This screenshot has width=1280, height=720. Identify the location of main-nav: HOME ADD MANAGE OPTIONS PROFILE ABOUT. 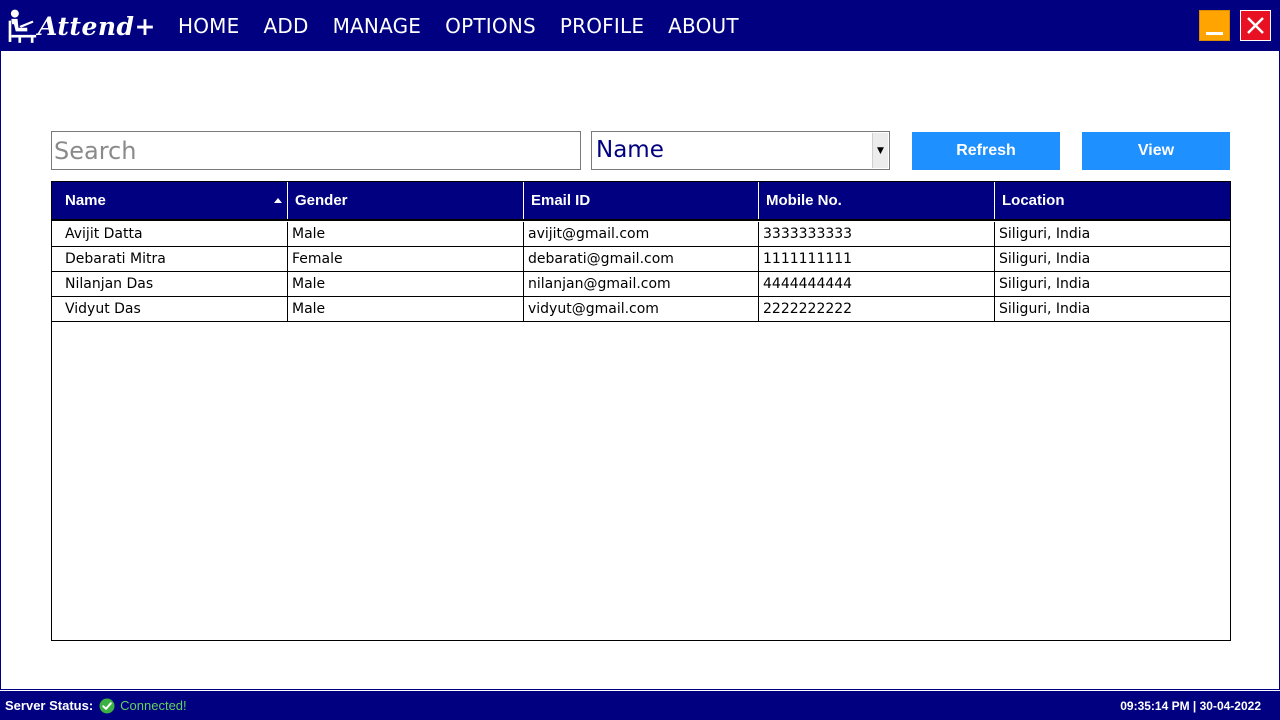
(458, 25).